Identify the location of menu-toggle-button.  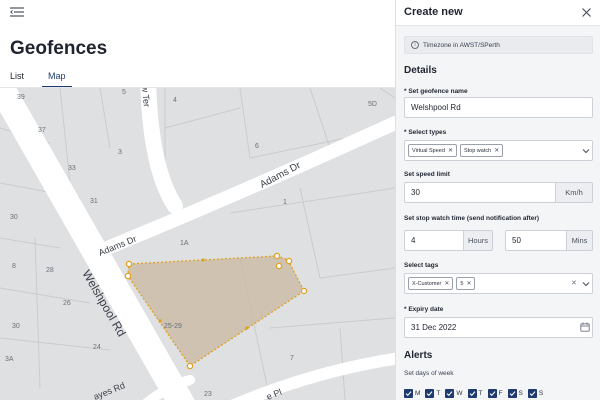
(17, 12).